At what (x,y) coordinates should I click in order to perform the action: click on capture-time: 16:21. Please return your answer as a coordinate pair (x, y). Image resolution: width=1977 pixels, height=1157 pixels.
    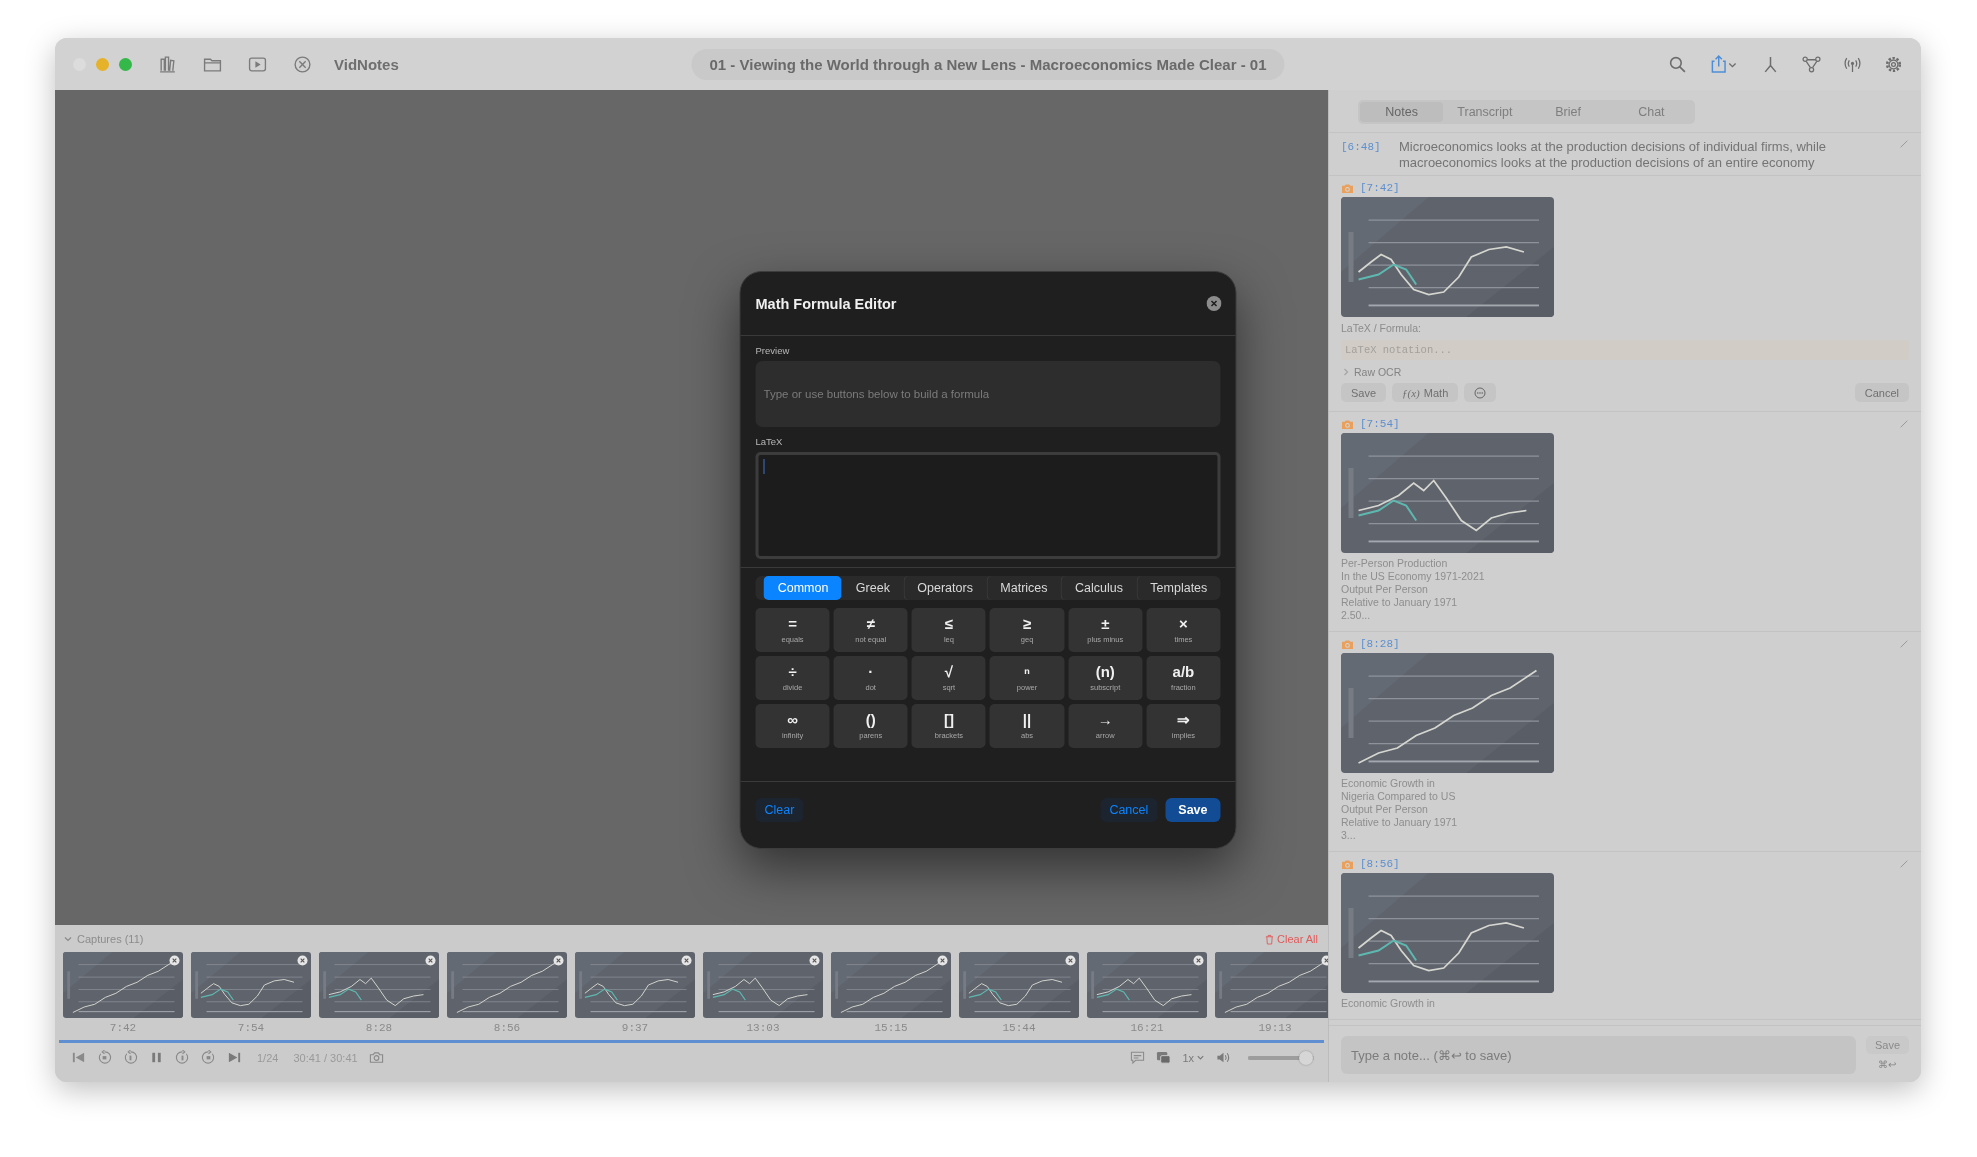
    Looking at the image, I should click on (1147, 1028).